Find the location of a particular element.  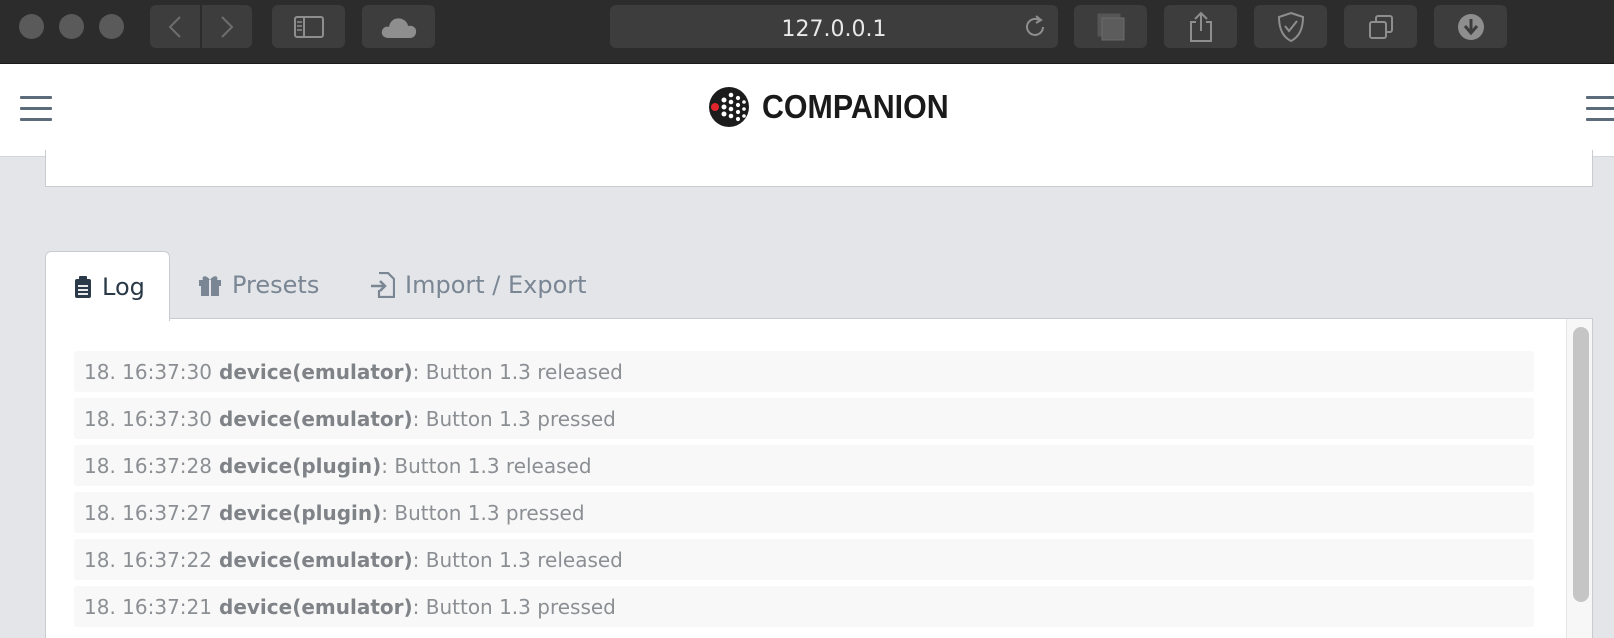

companion-logo-icon is located at coordinates (729, 107).